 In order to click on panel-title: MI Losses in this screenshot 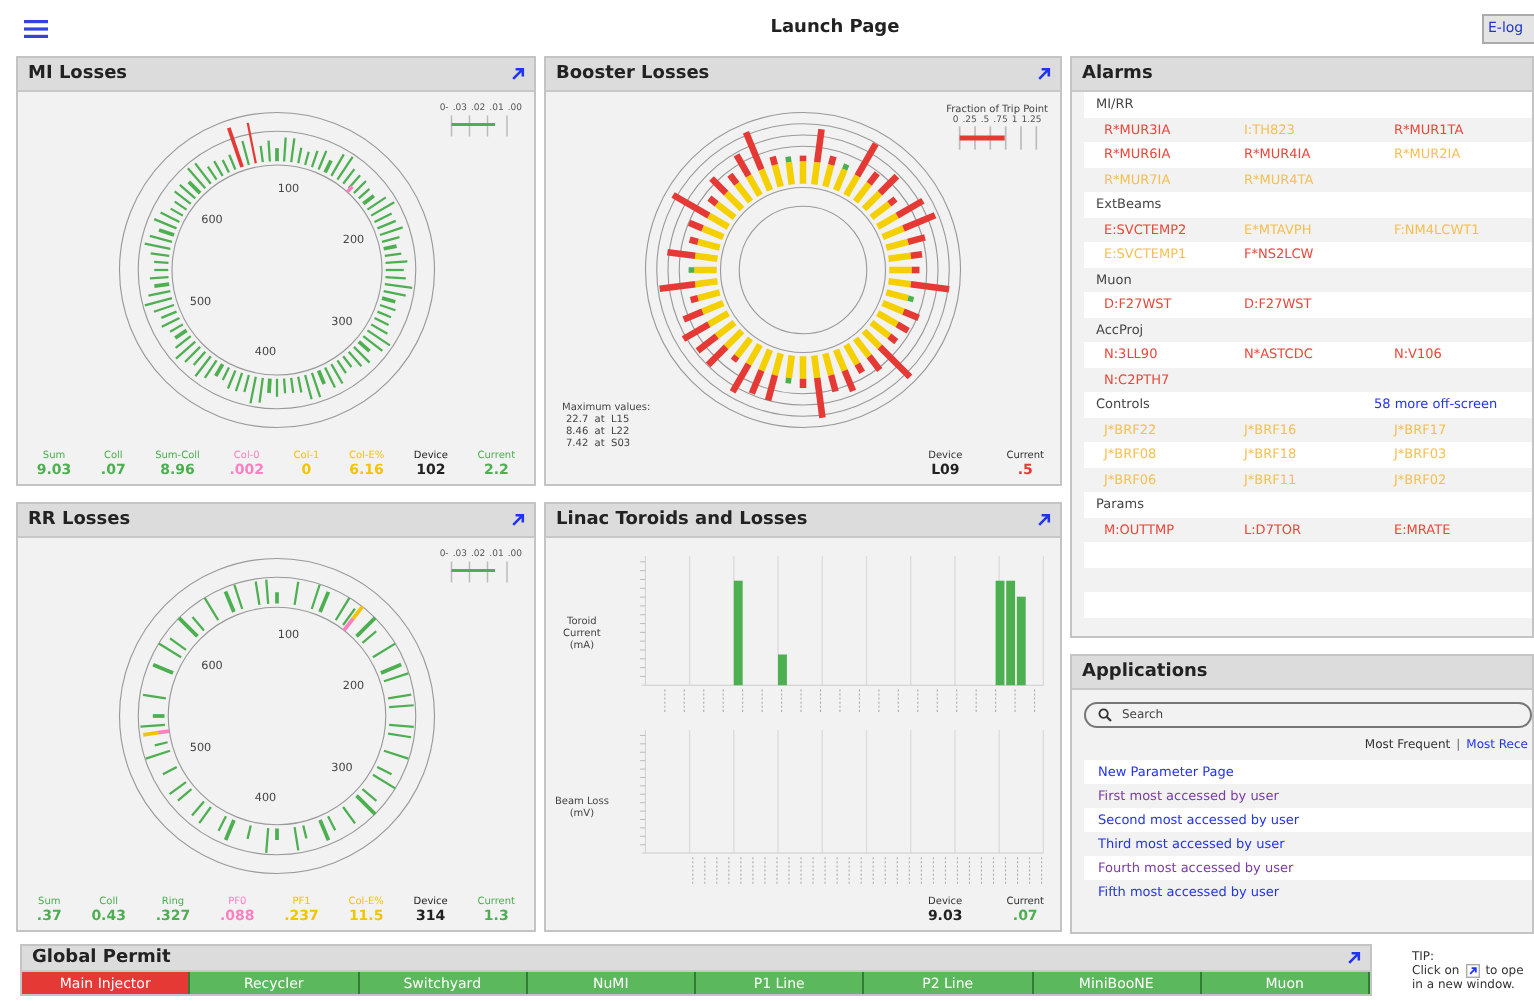, I will do `click(78, 74)`.